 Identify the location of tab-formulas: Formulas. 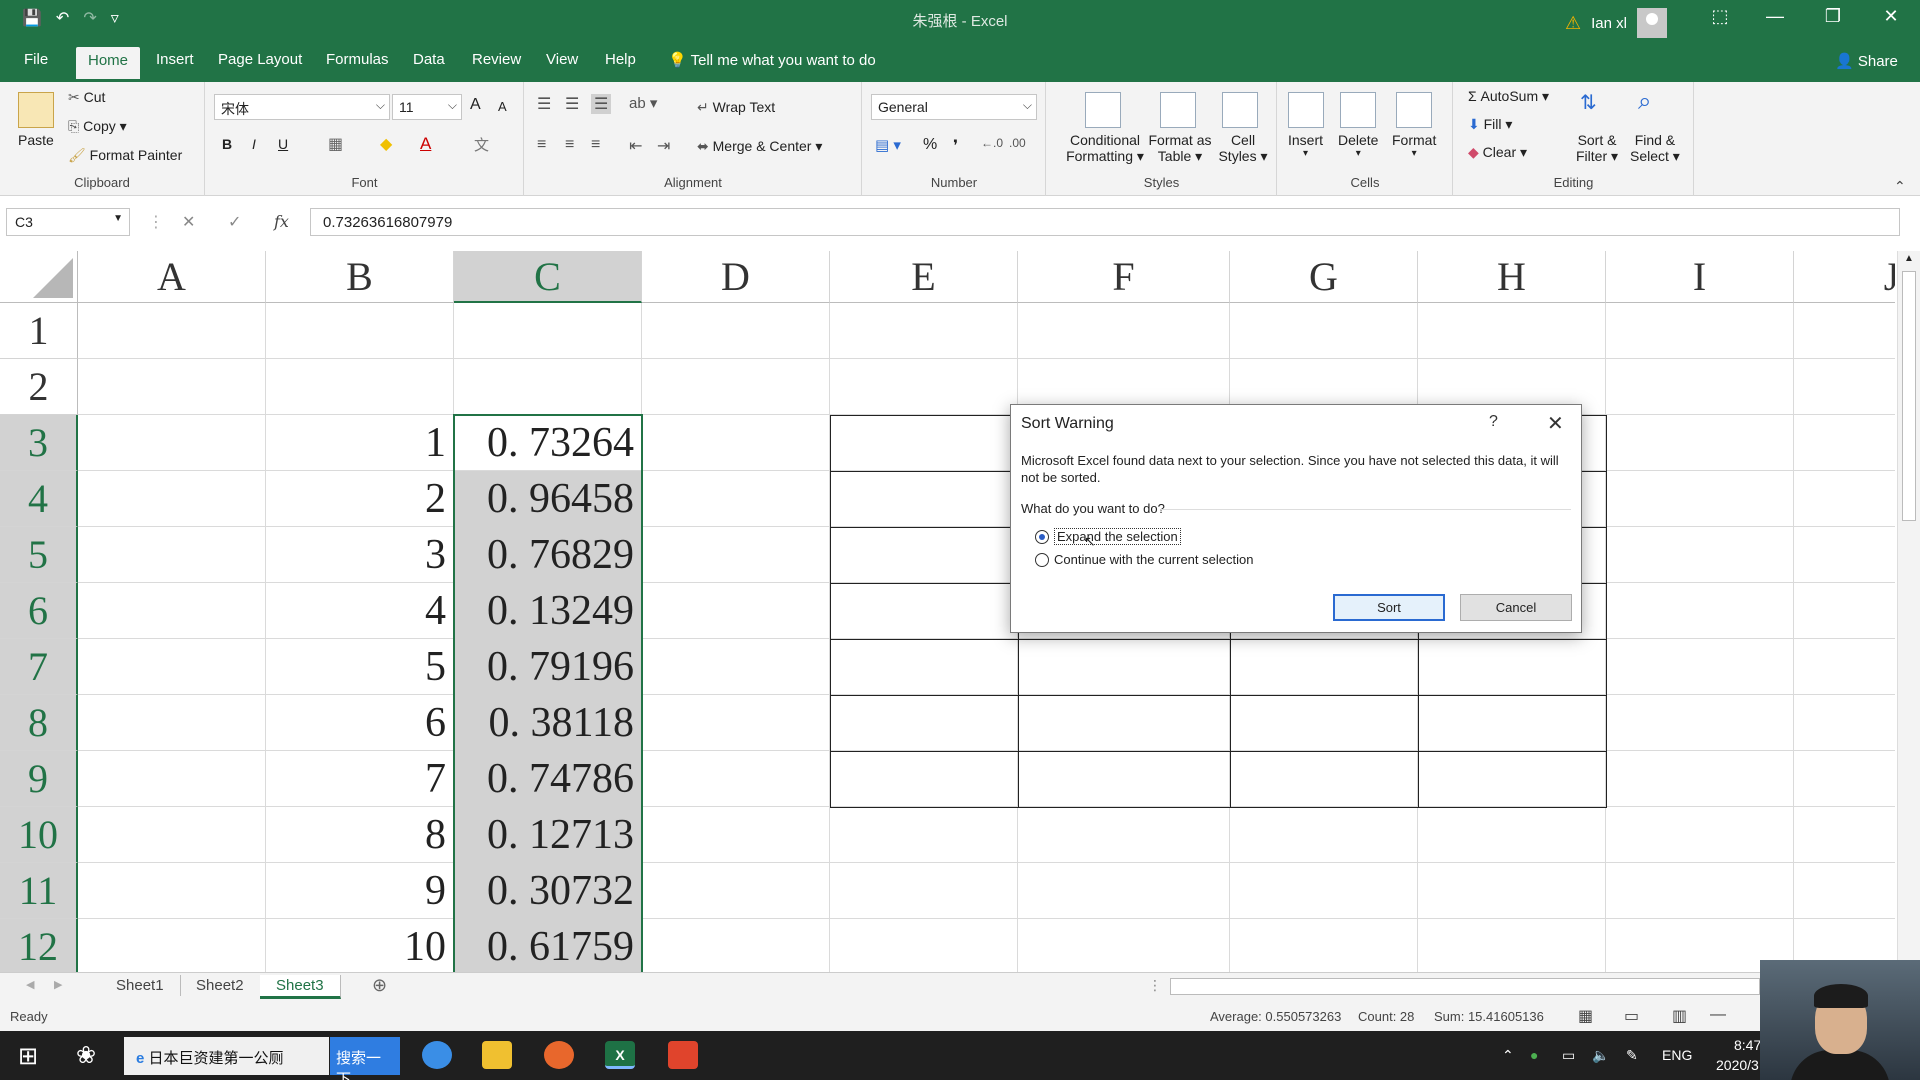
(357, 59).